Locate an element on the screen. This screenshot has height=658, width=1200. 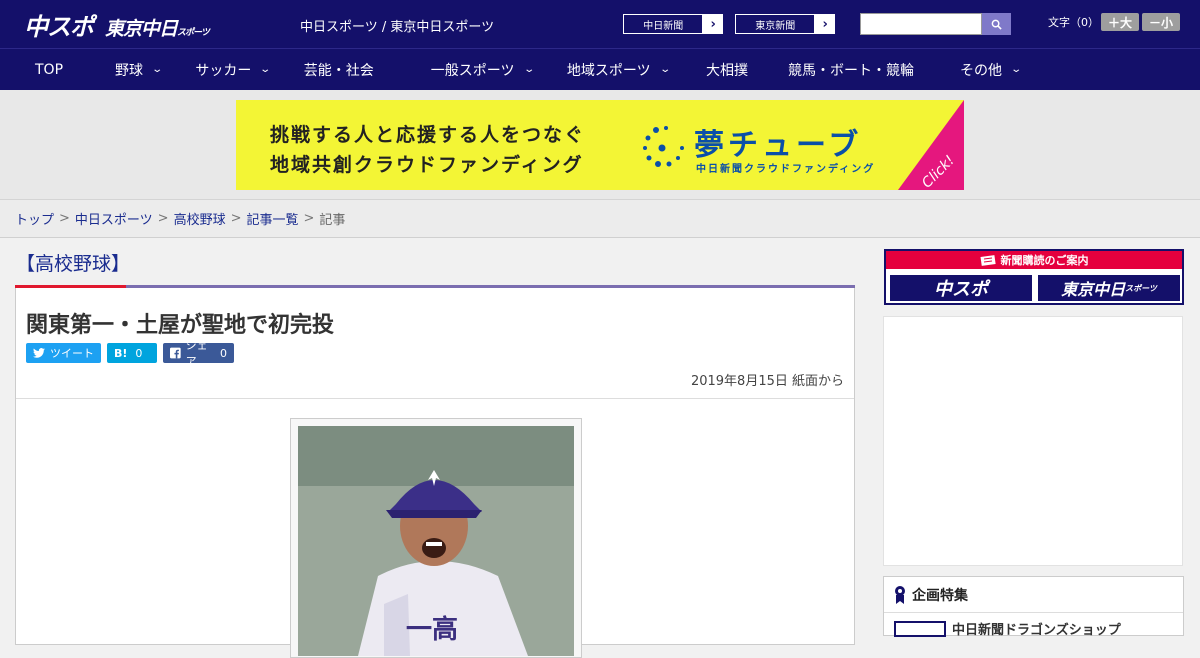
logo-tokyo-text: 東京中日 is located at coordinates (141, 28).